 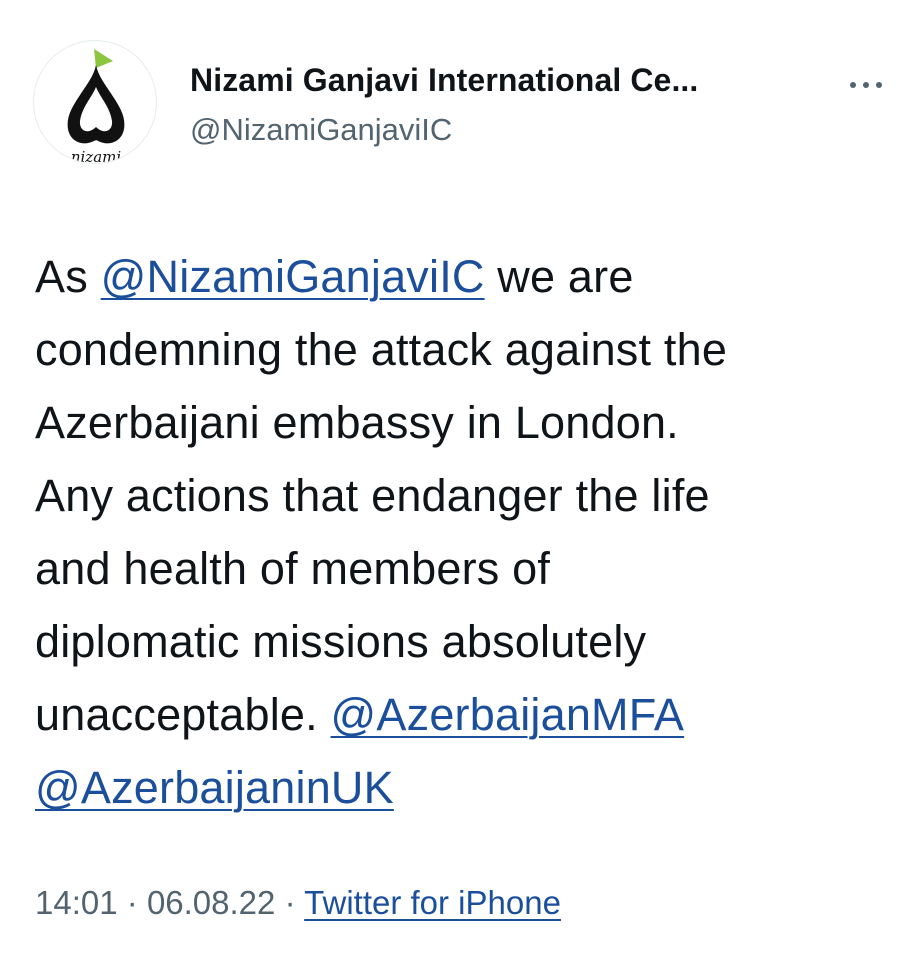 I want to click on text-segment: we are, so click(x=559, y=276).